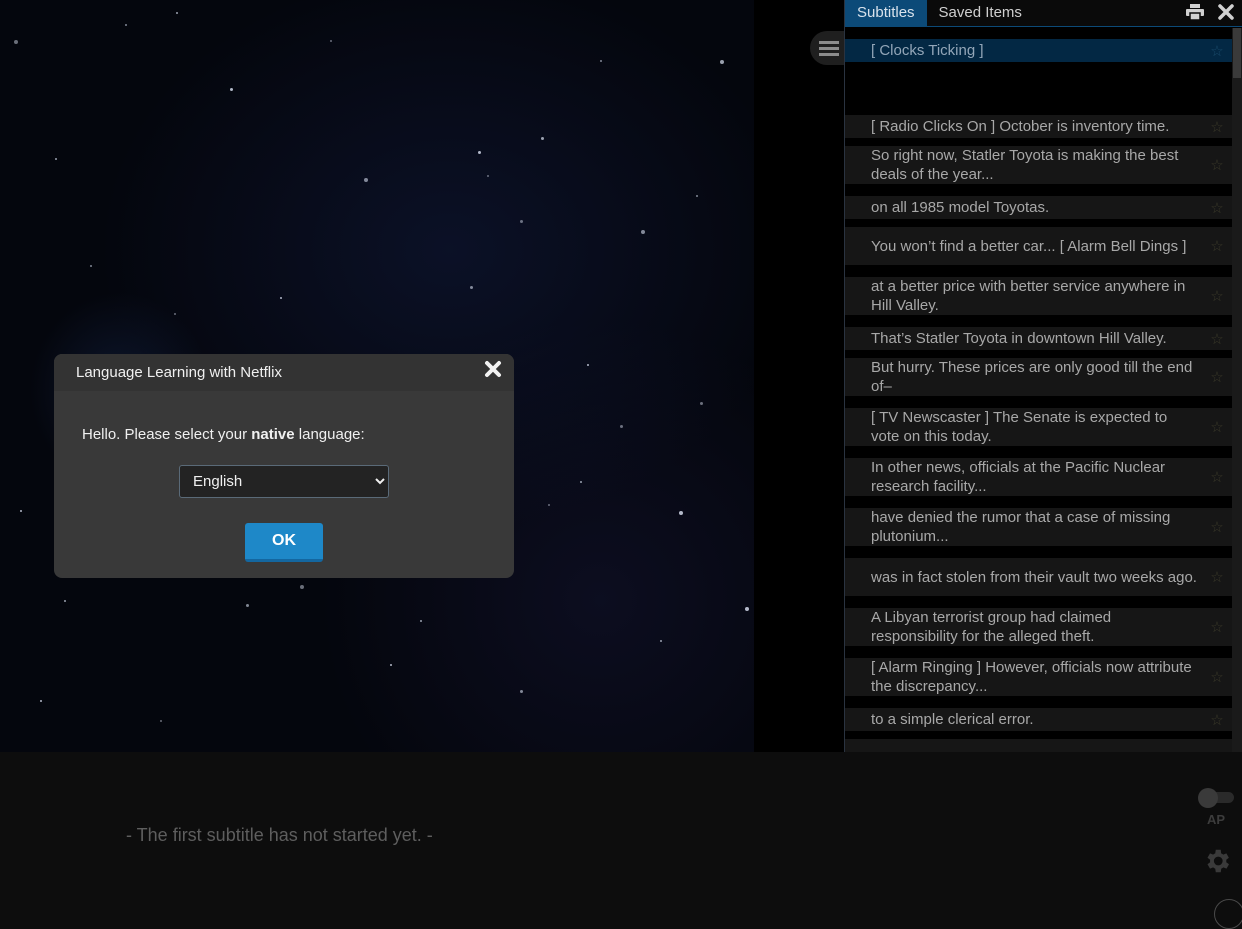  I want to click on subtitle-row: to a simple clerical error. ☆, so click(1038, 719).